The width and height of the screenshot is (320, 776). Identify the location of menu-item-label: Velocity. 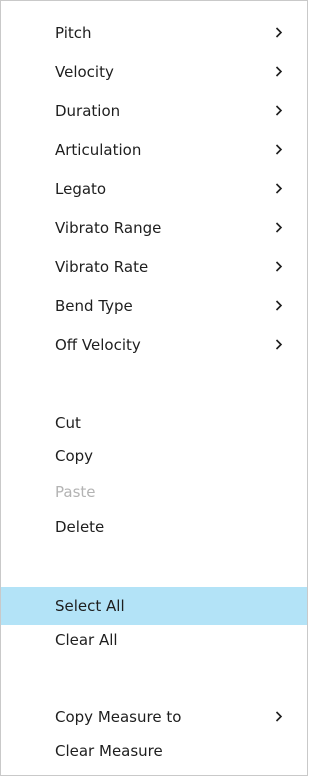
(84, 72).